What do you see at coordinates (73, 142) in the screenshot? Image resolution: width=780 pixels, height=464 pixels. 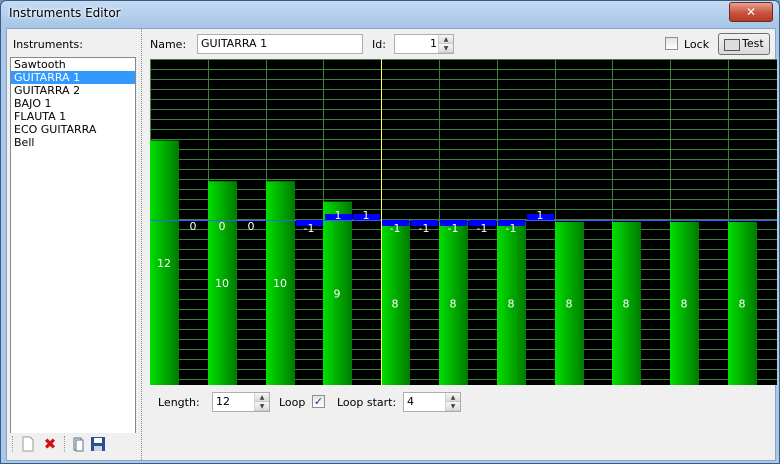 I see `list-item: Bell` at bounding box center [73, 142].